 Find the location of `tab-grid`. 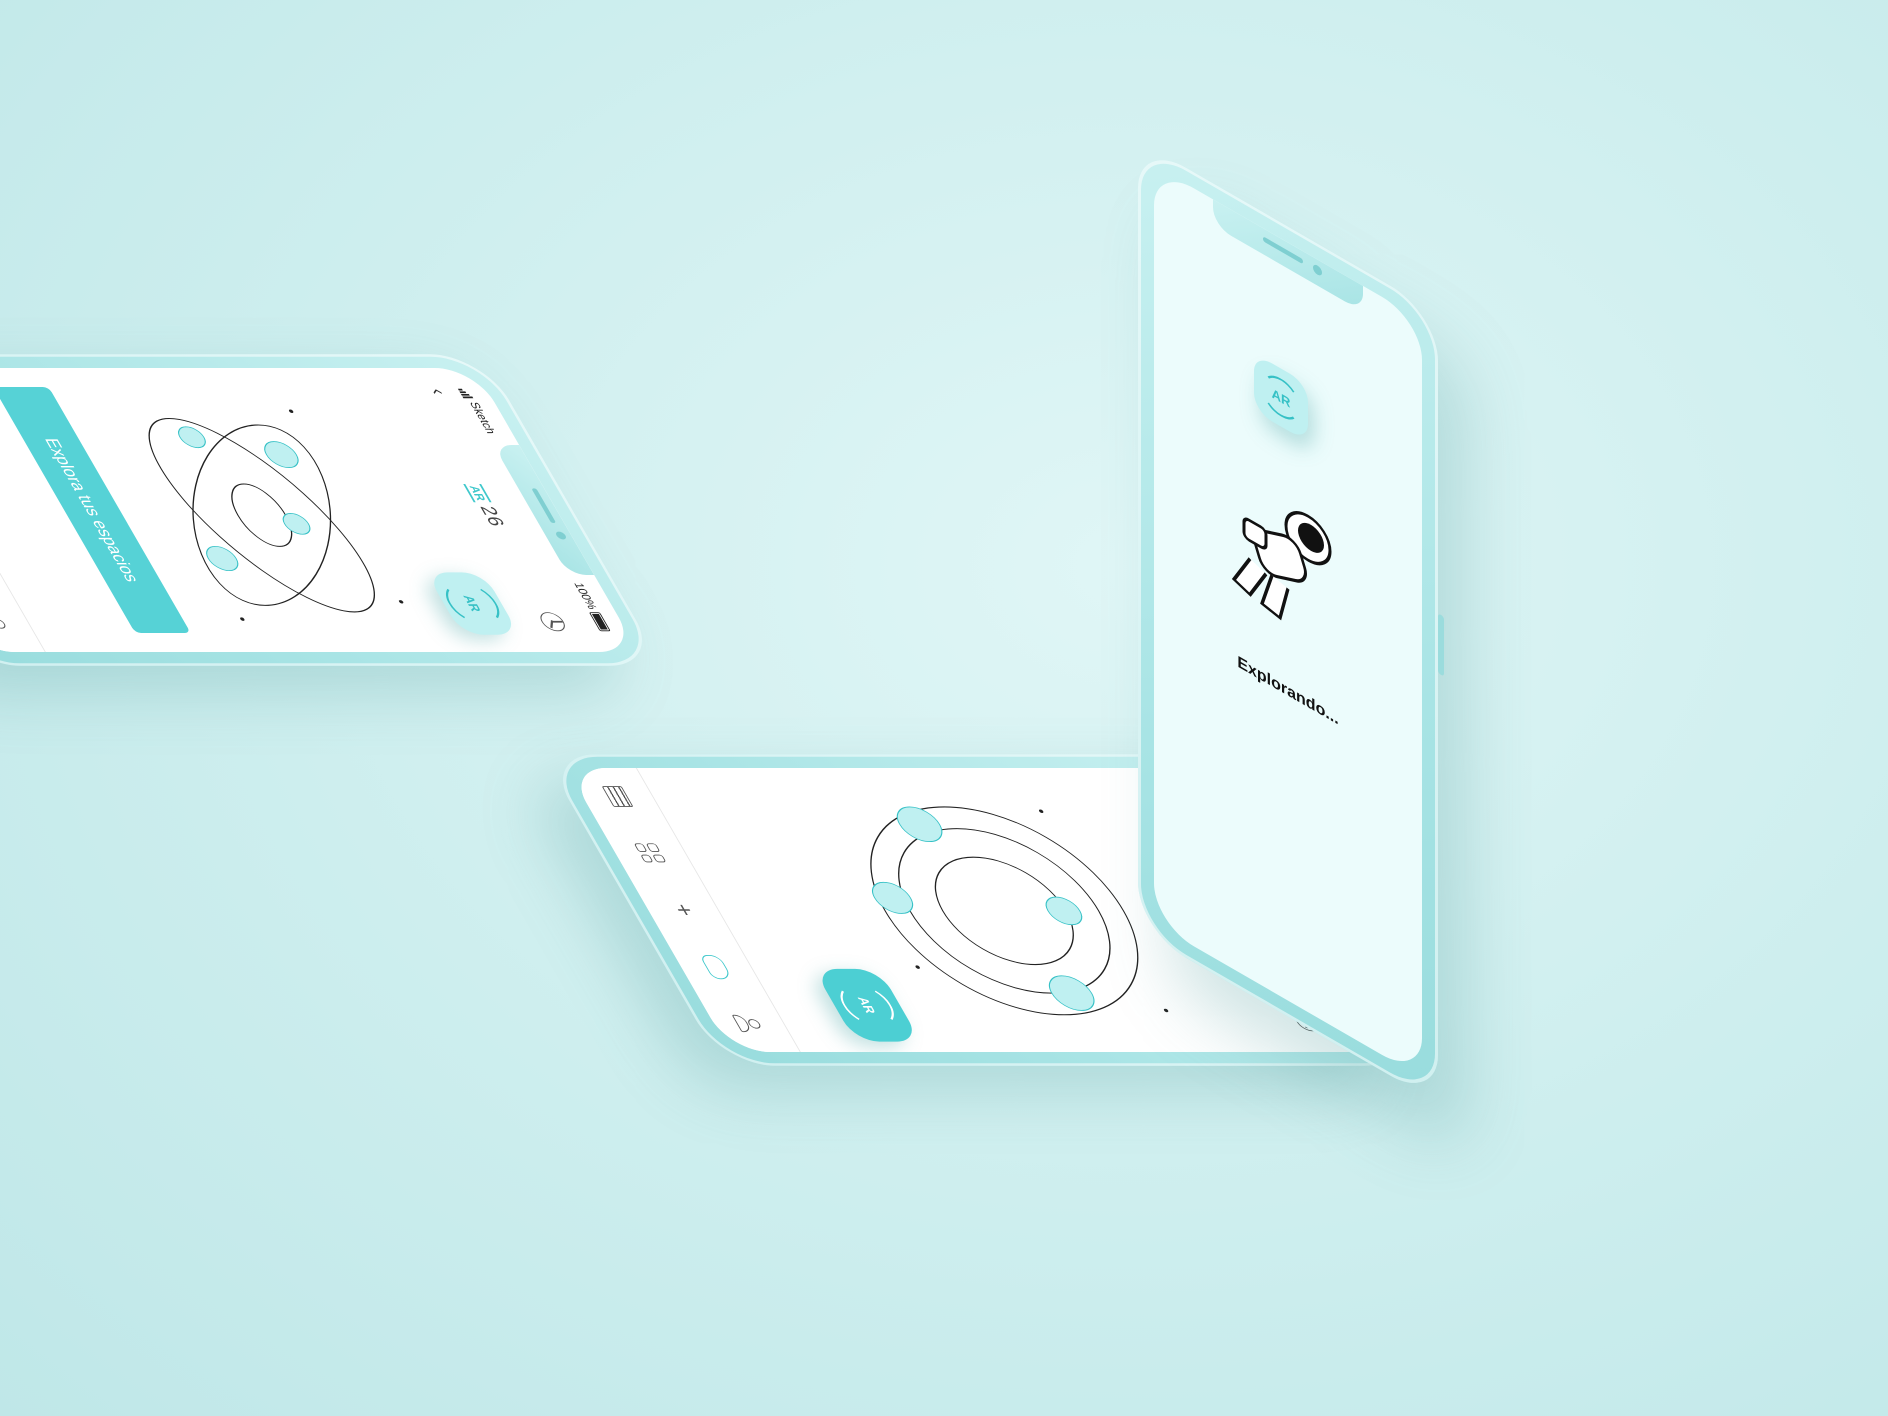

tab-grid is located at coordinates (650, 853).